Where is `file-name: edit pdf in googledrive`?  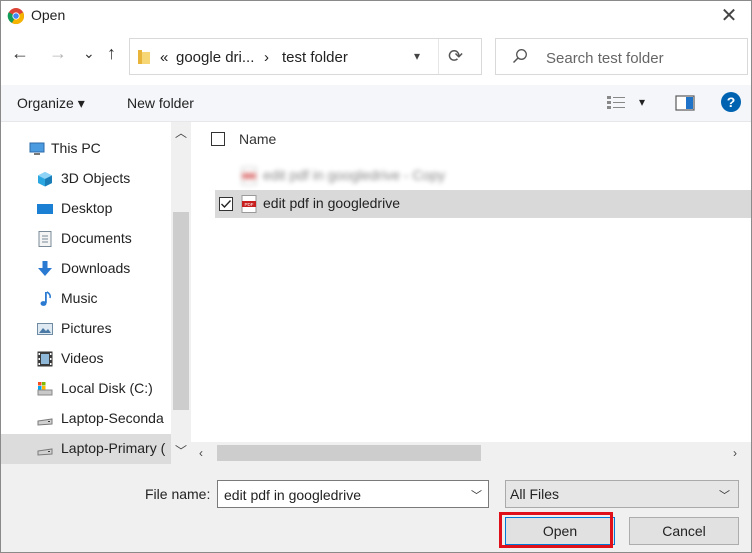
file-name: edit pdf in googledrive is located at coordinates (331, 203).